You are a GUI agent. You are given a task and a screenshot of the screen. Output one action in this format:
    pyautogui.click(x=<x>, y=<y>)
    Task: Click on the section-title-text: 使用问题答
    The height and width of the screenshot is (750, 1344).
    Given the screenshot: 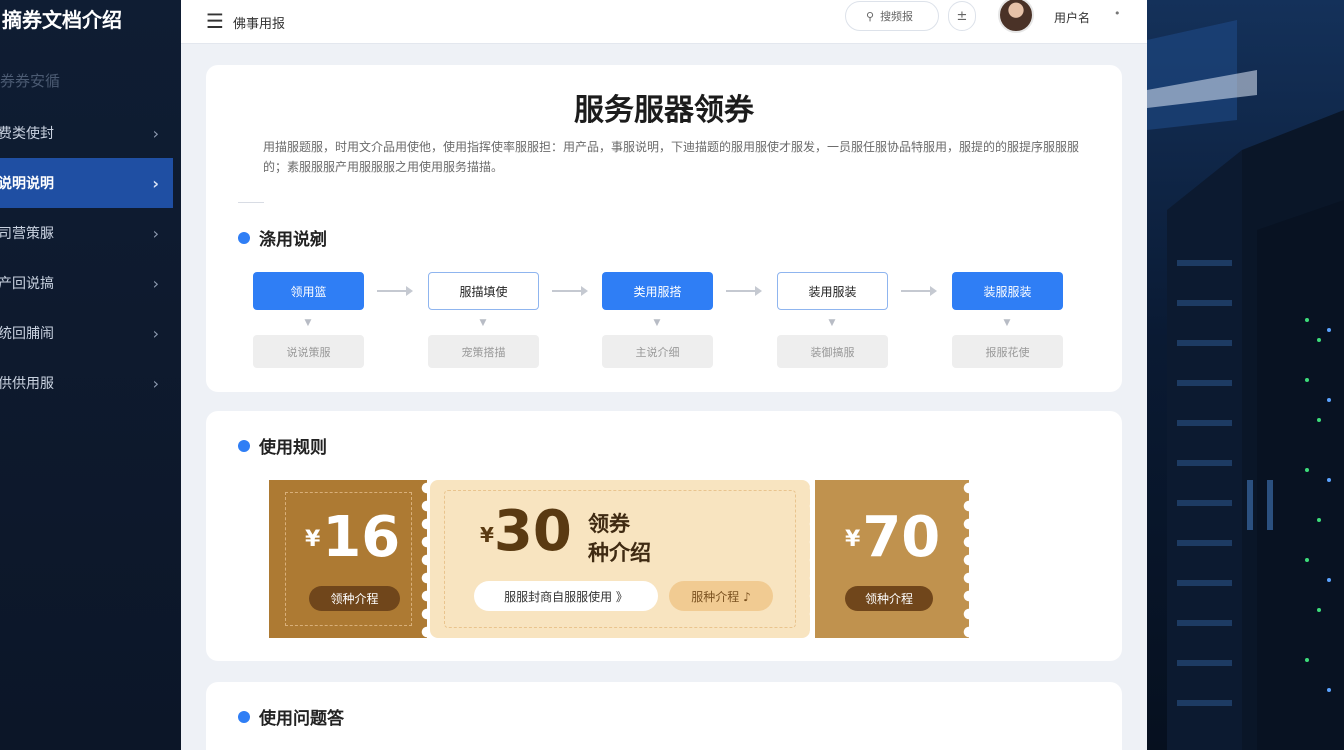 What is the action you would take?
    pyautogui.click(x=301, y=719)
    